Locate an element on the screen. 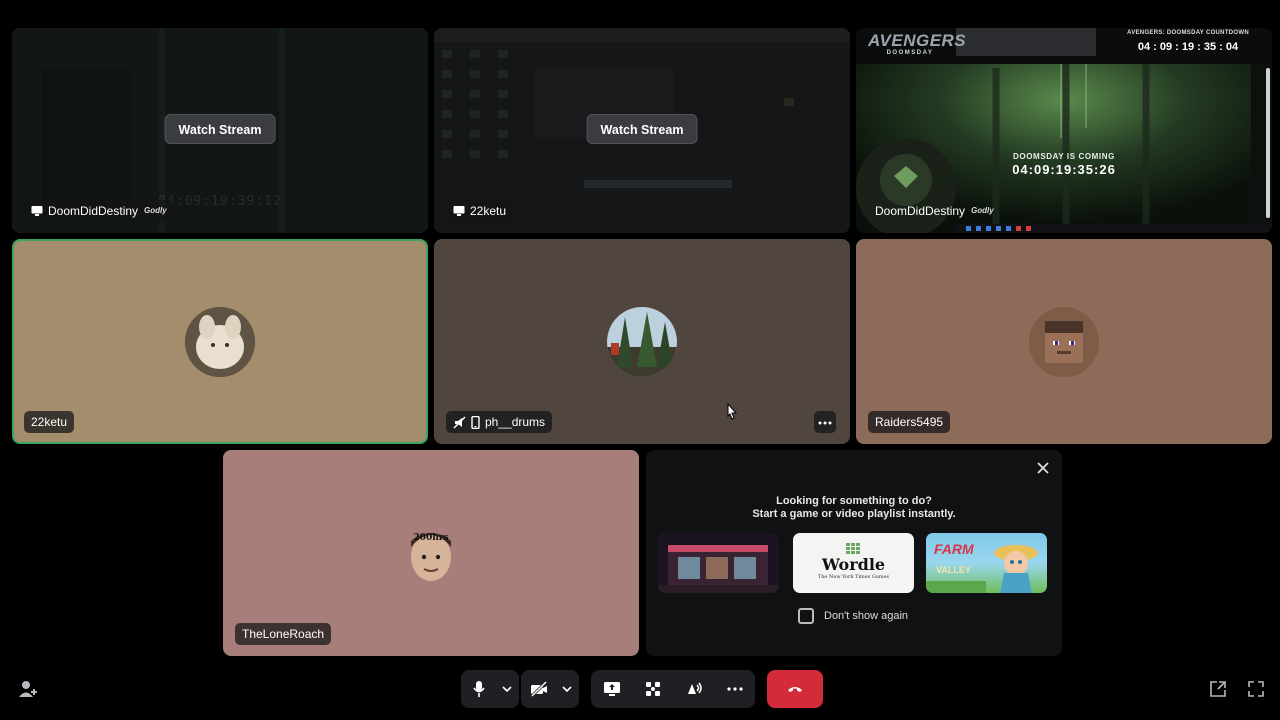 This screenshot has width=1280, height=720. share-screen-icon is located at coordinates (611, 689).